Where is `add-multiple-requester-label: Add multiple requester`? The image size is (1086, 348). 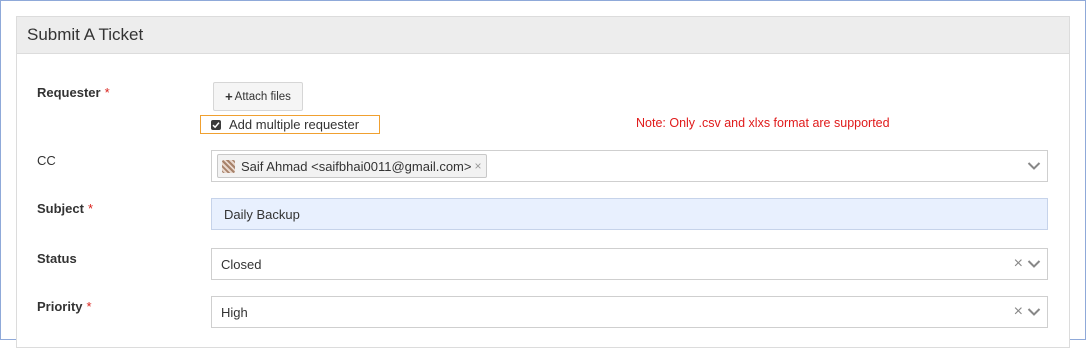 add-multiple-requester-label: Add multiple requester is located at coordinates (294, 124).